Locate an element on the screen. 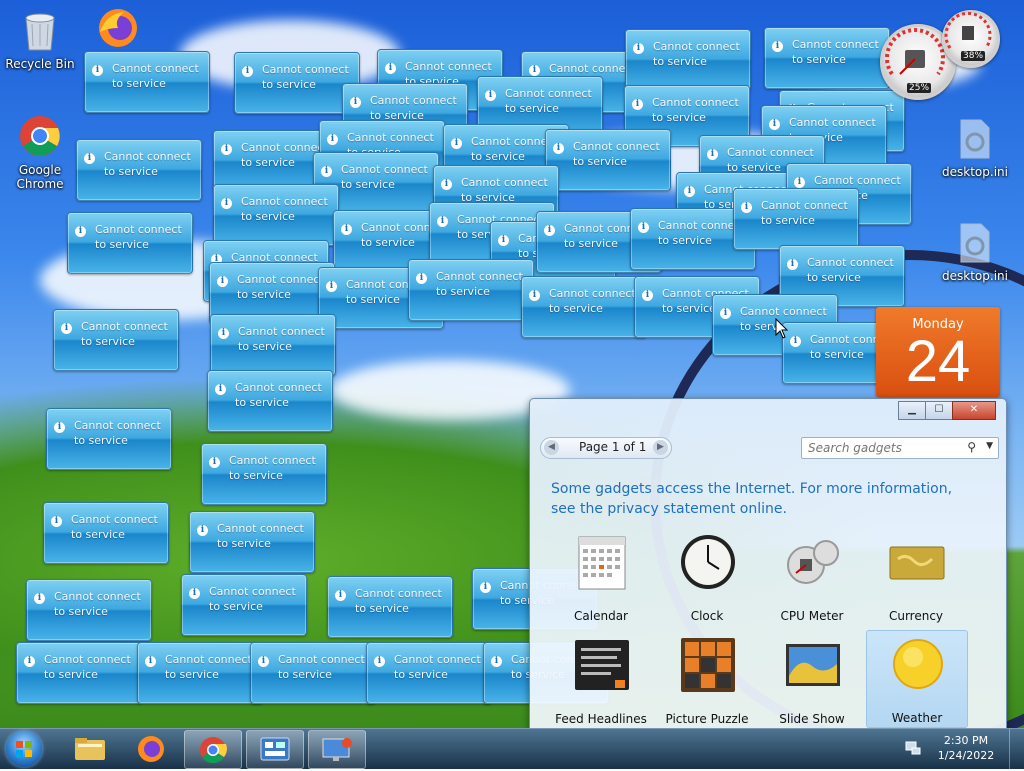 This screenshot has width=1024, height=771. calendar-gadget: Monday 24 is located at coordinates (938, 352).